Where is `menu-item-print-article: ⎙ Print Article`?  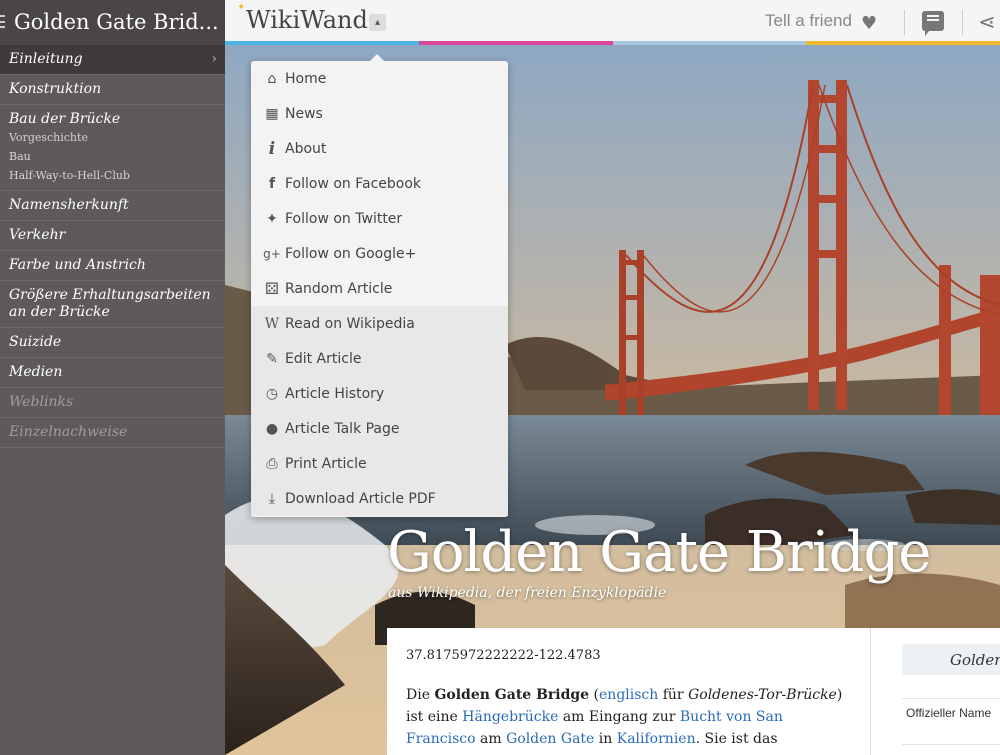 menu-item-print-article: ⎙ Print Article is located at coordinates (379, 463).